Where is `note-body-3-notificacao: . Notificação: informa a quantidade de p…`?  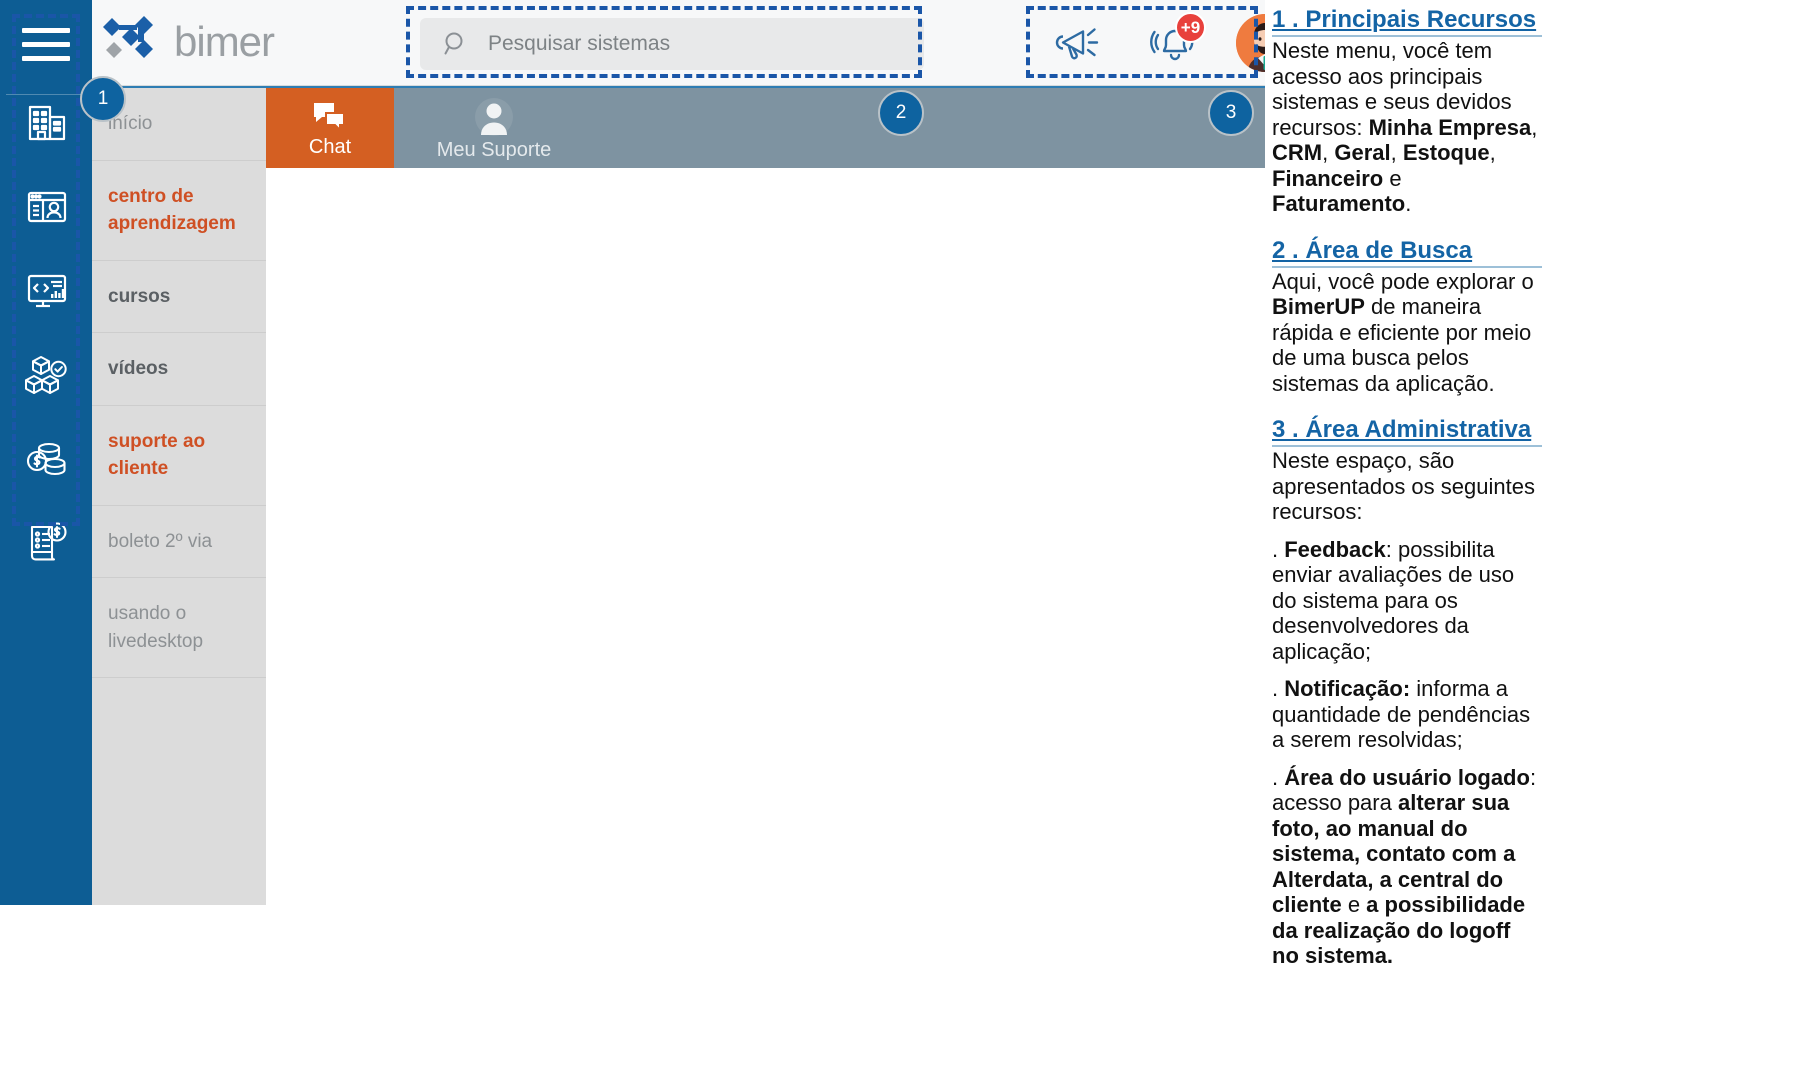 note-body-3-notificacao: . Notificação: informa a quantidade de p… is located at coordinates (1406, 714).